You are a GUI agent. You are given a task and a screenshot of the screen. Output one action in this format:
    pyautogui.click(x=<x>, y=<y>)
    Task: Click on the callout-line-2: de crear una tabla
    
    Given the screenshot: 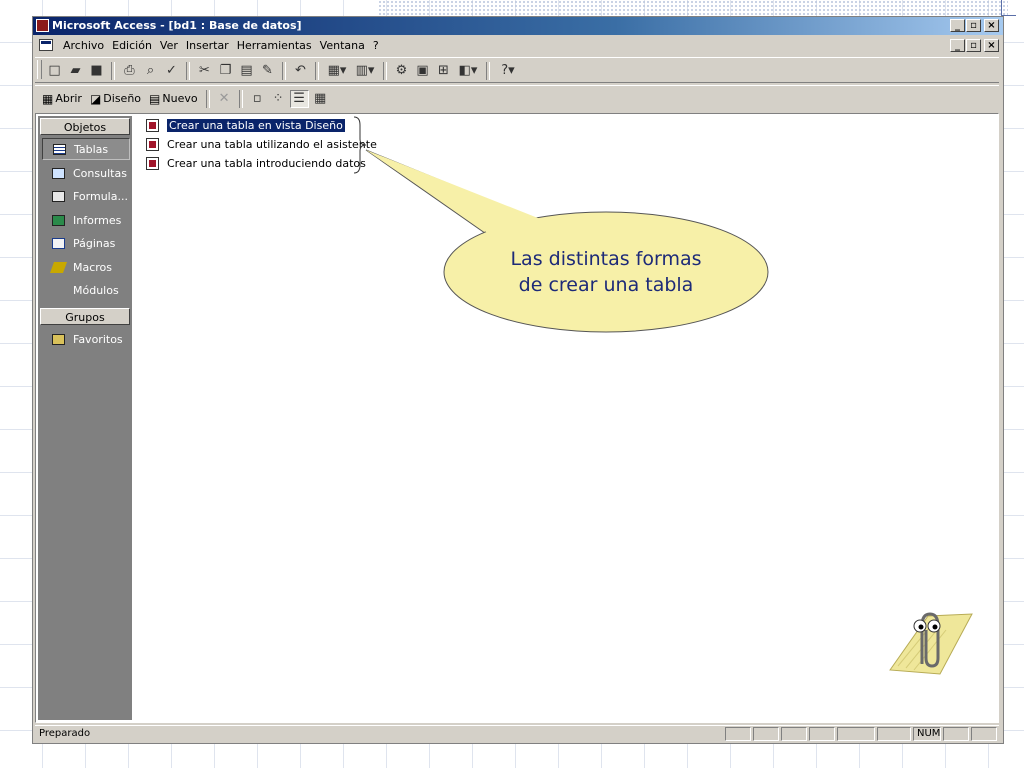 What is the action you would take?
    pyautogui.click(x=606, y=285)
    